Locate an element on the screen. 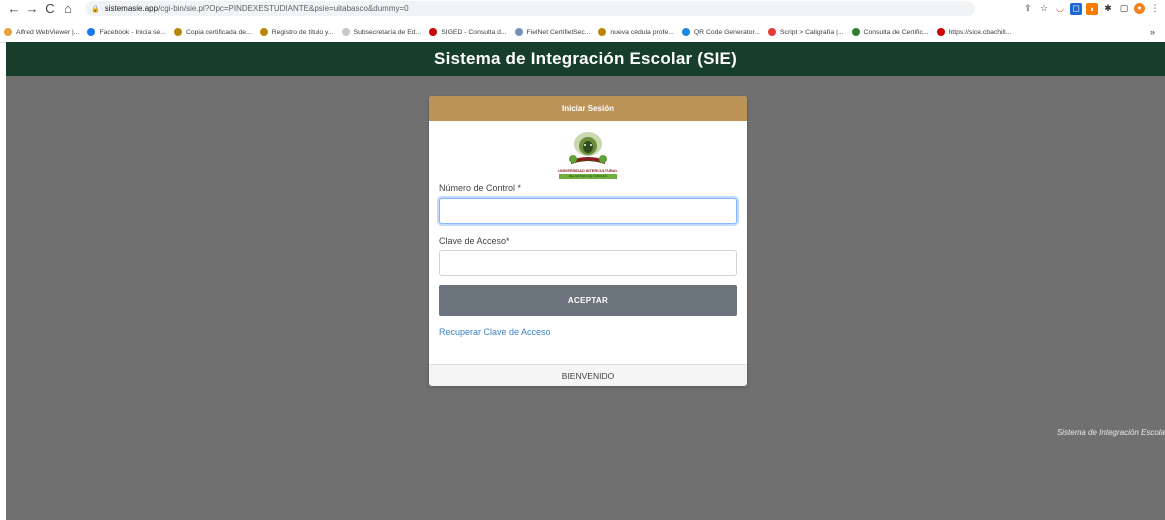 This screenshot has height=520, width=1165. share-icon: ⇪ is located at coordinates (1028, 9).